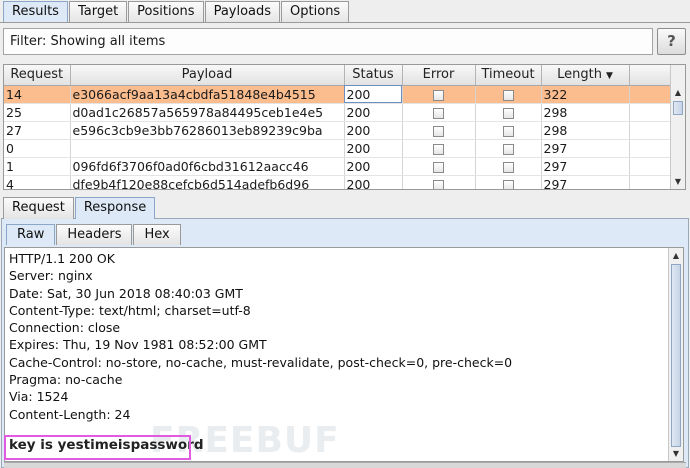 The width and height of the screenshot is (690, 468). I want to click on tab-payloads: Payloads, so click(242, 12).